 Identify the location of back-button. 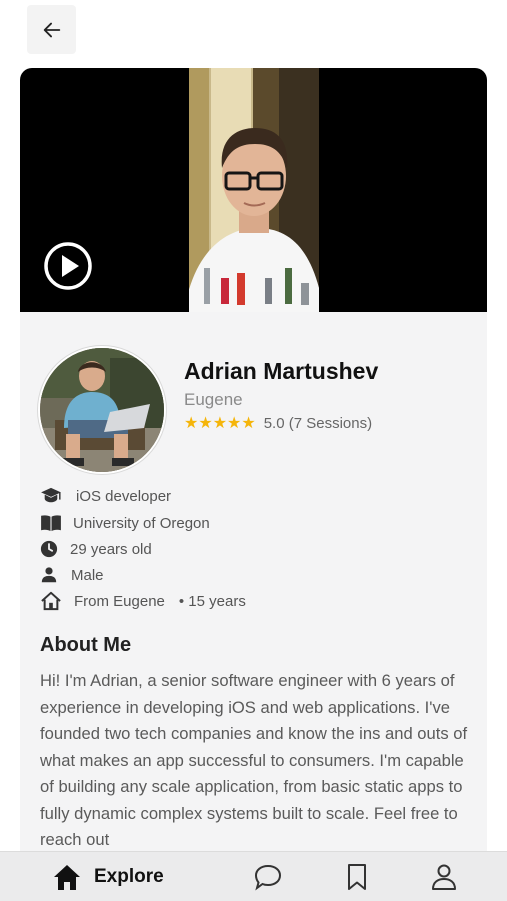
(51, 29).